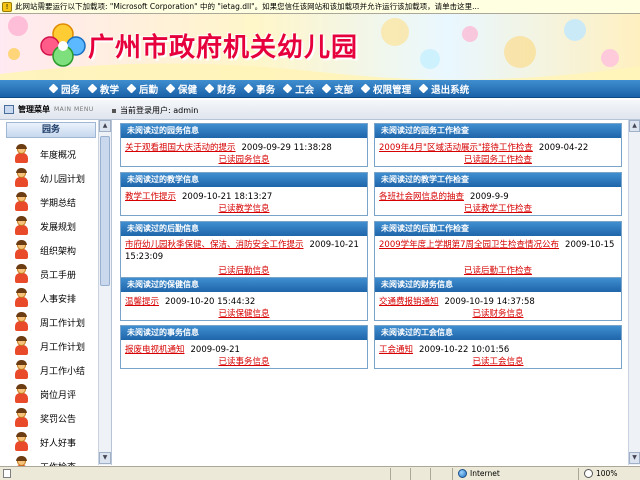 The width and height of the screenshot is (640, 480). What do you see at coordinates (563, 148) in the screenshot?
I see `item-date: 2009-04-22` at bounding box center [563, 148].